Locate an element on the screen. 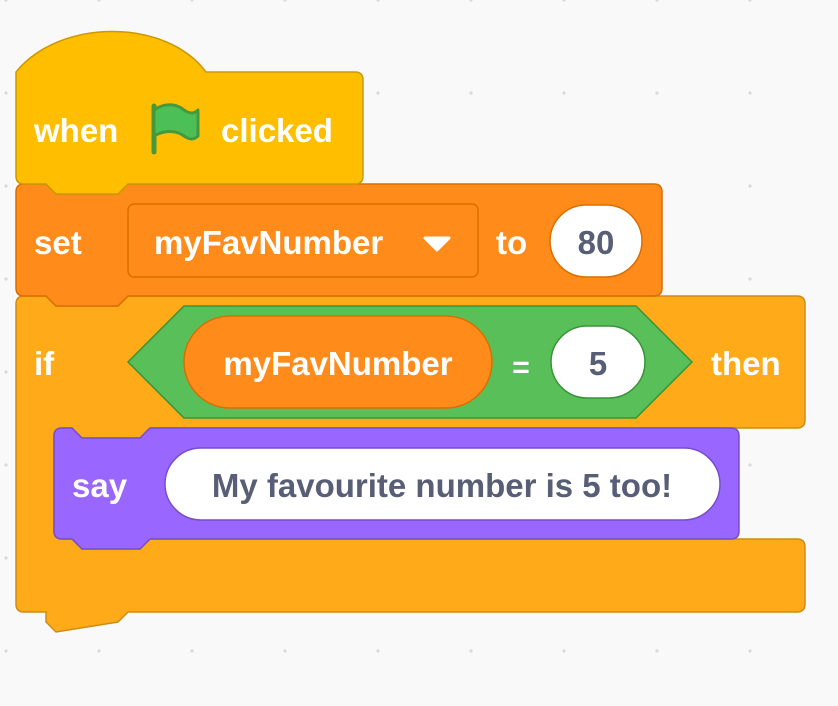  variable-reporter-label: myFavNumber is located at coordinates (337, 363).